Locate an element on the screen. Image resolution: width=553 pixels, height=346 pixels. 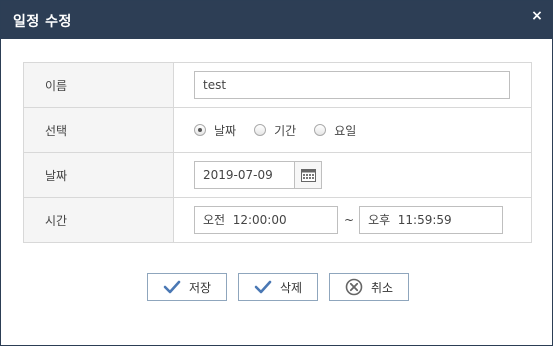
radio-period-circle is located at coordinates (260, 130).